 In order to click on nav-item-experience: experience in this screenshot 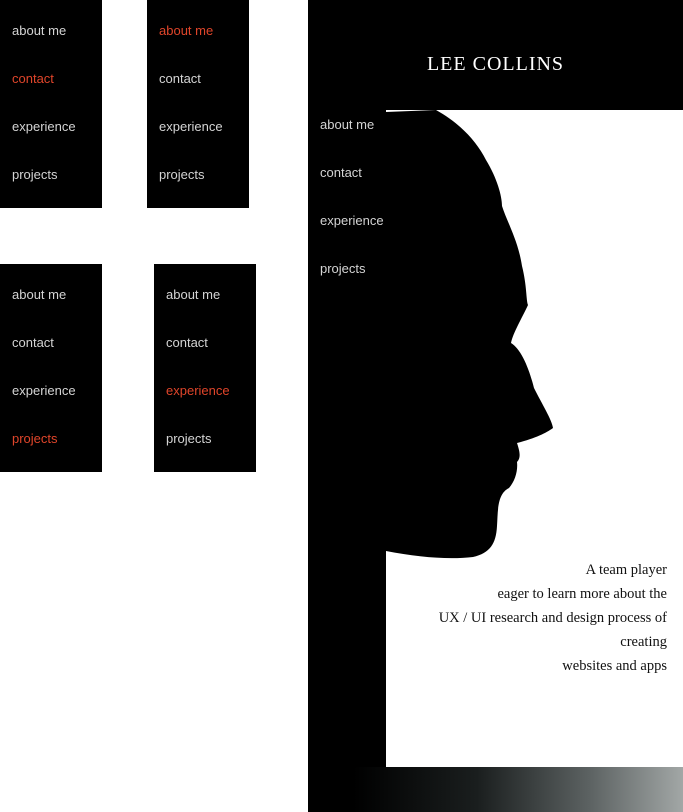, I will do `click(352, 220)`.